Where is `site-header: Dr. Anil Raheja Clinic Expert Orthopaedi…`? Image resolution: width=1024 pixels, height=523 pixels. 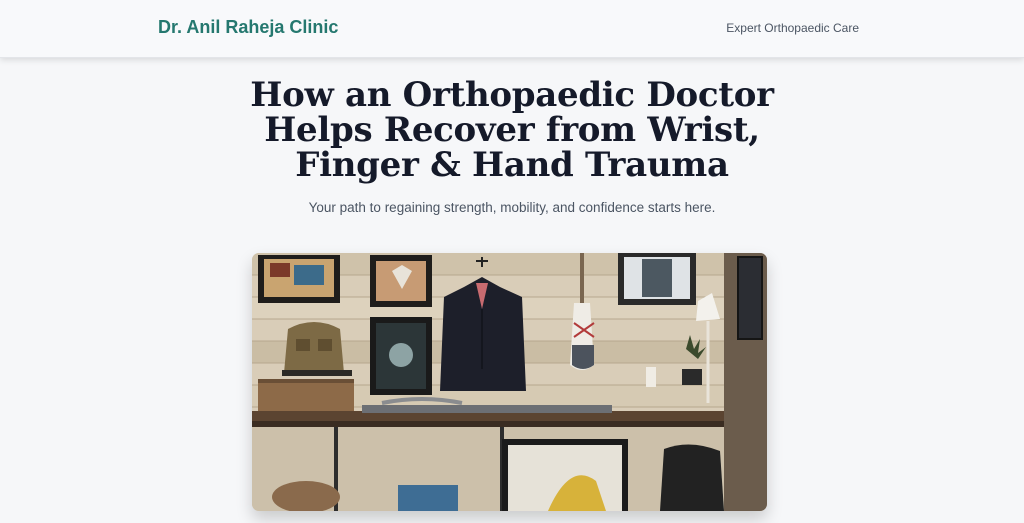 site-header: Dr. Anil Raheja Clinic Expert Orthopaedi… is located at coordinates (512, 29).